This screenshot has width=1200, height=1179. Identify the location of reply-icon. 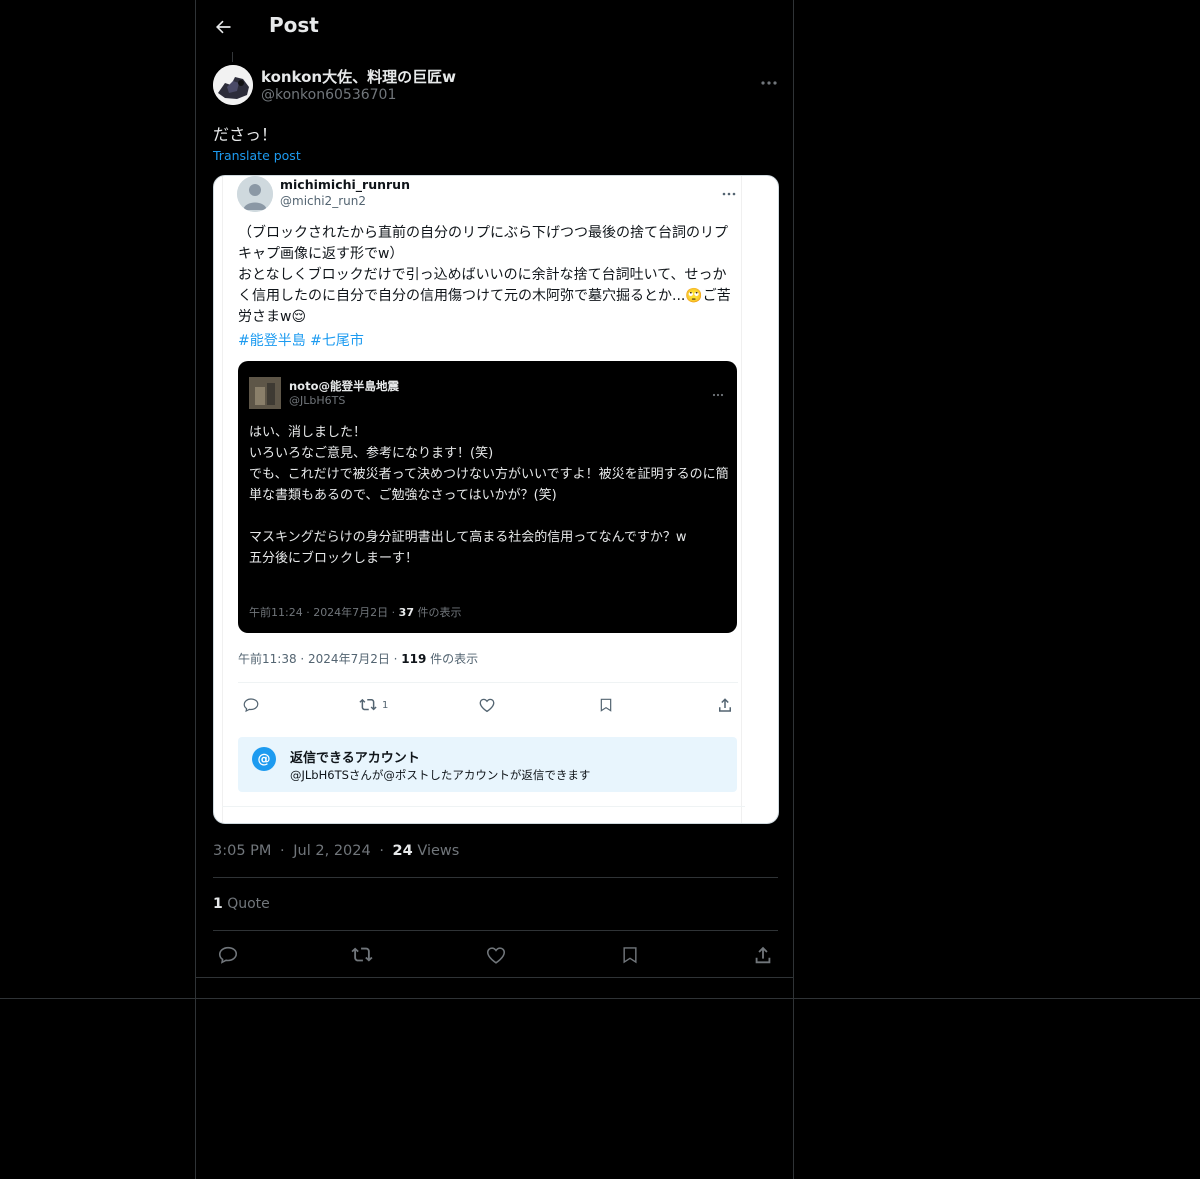
(228, 955).